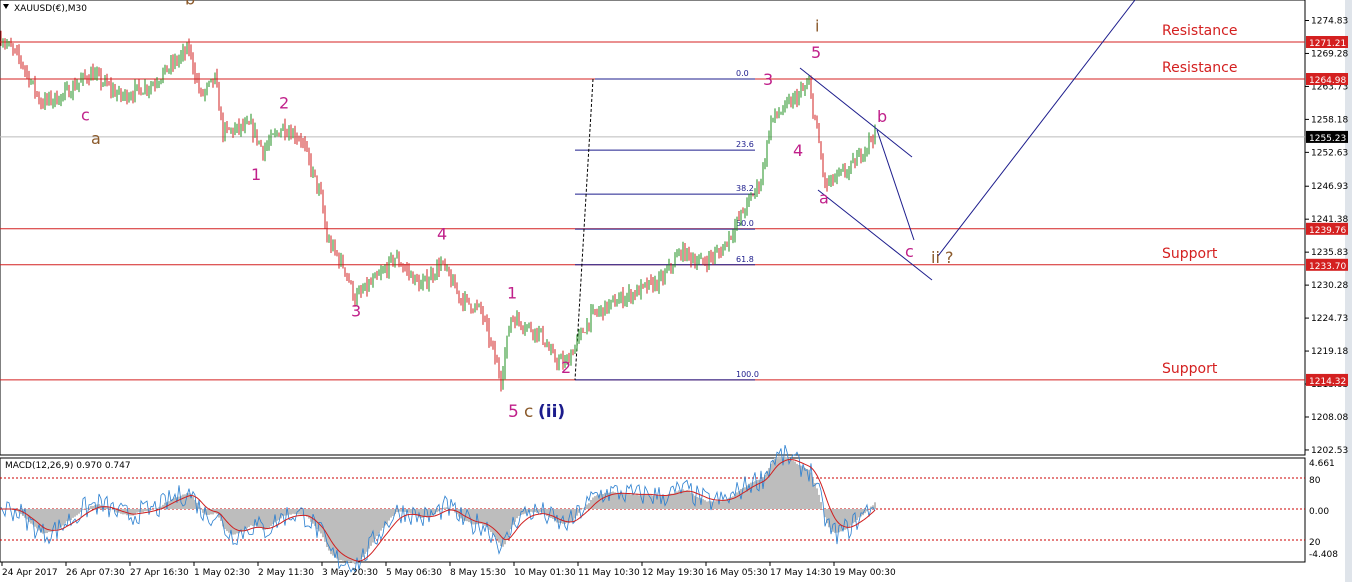  I want to click on macd-tick-label: 4.661, so click(1322, 464).